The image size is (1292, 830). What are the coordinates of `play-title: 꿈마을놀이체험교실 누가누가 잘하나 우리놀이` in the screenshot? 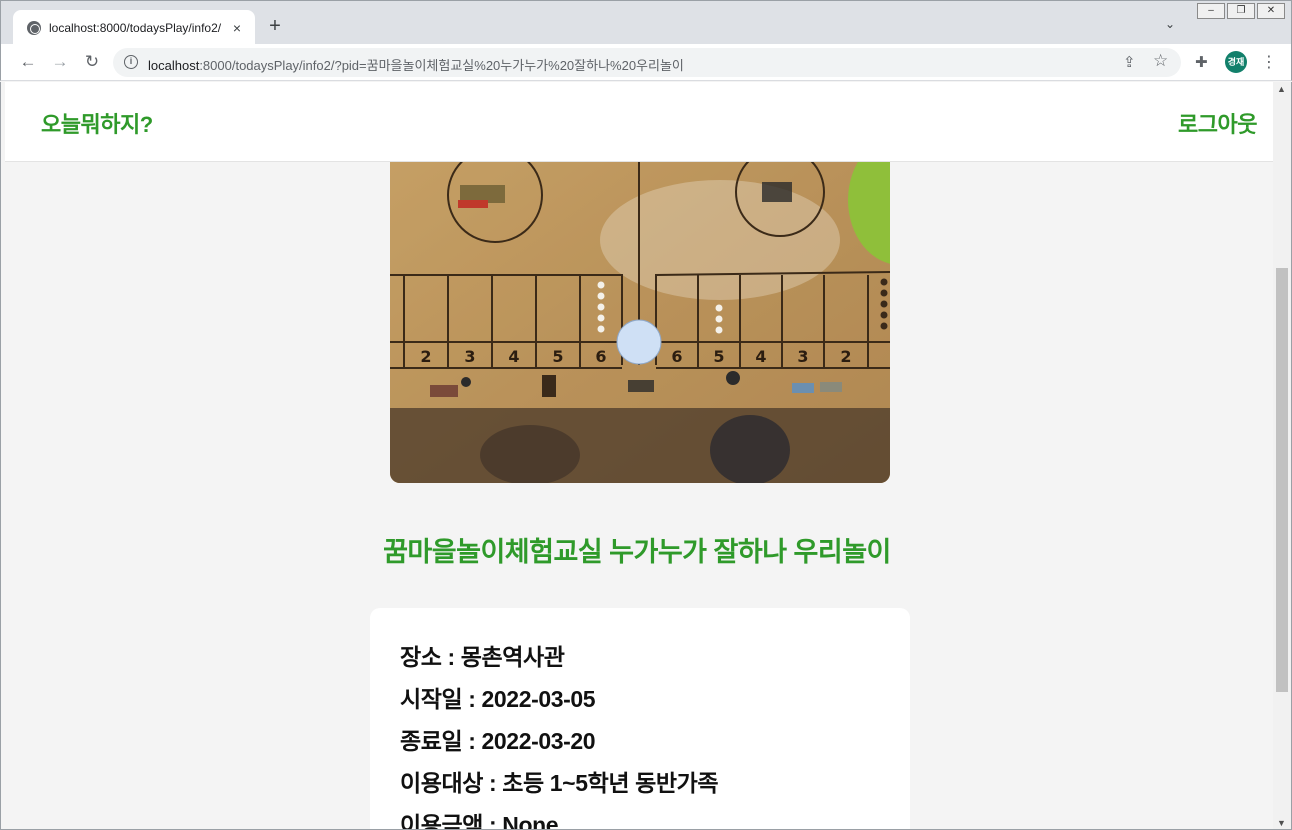 It's located at (637, 552).